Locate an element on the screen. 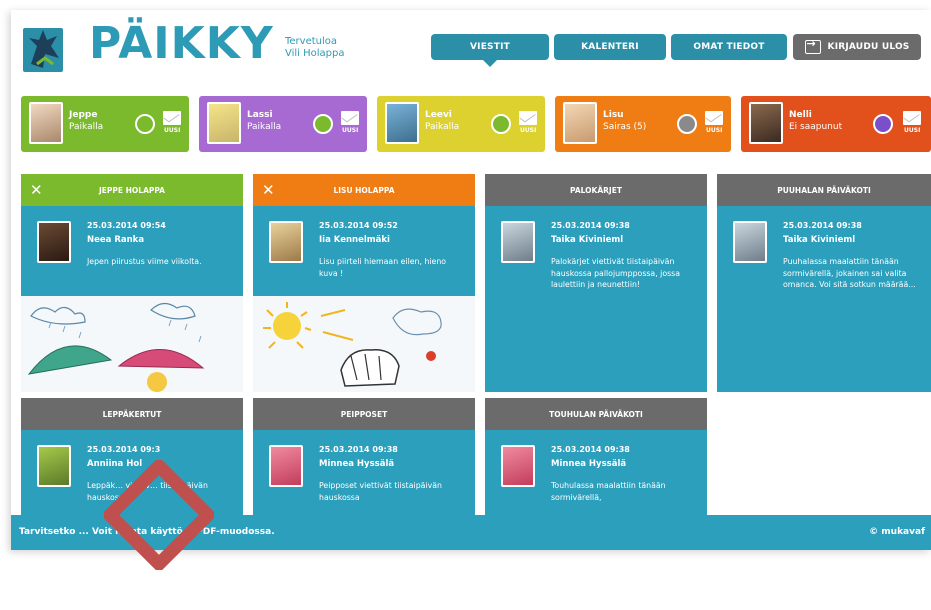  child-status: Sairas (5) is located at coordinates (625, 127).